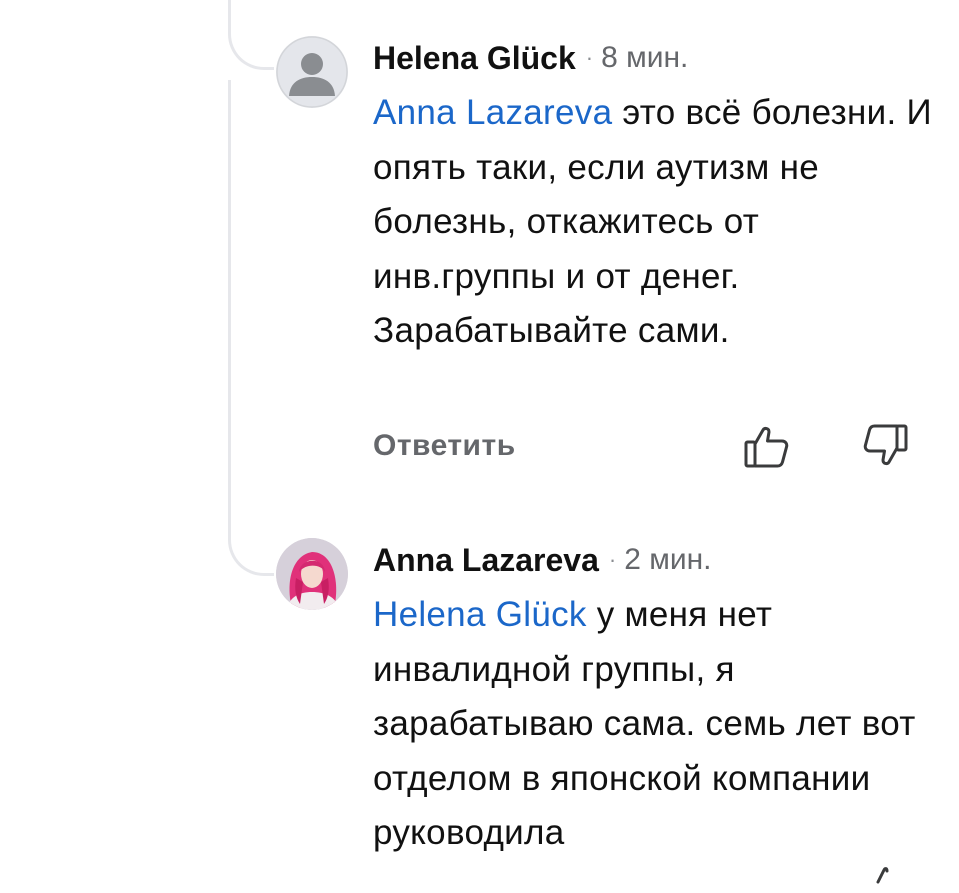  Describe the element at coordinates (492, 112) in the screenshot. I see `mention-link: Anna Lazareva` at that location.